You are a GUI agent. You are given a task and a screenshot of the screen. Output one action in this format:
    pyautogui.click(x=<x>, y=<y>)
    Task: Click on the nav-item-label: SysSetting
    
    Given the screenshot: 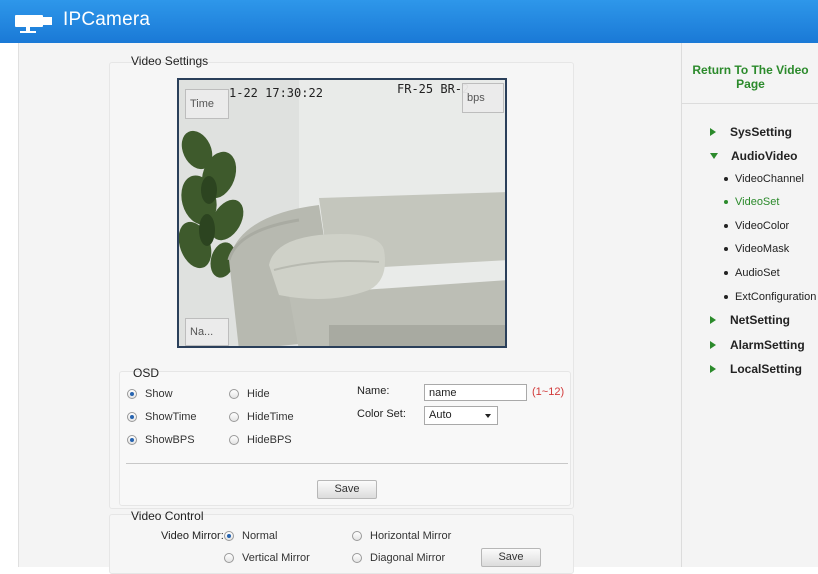 What is the action you would take?
    pyautogui.click(x=761, y=132)
    